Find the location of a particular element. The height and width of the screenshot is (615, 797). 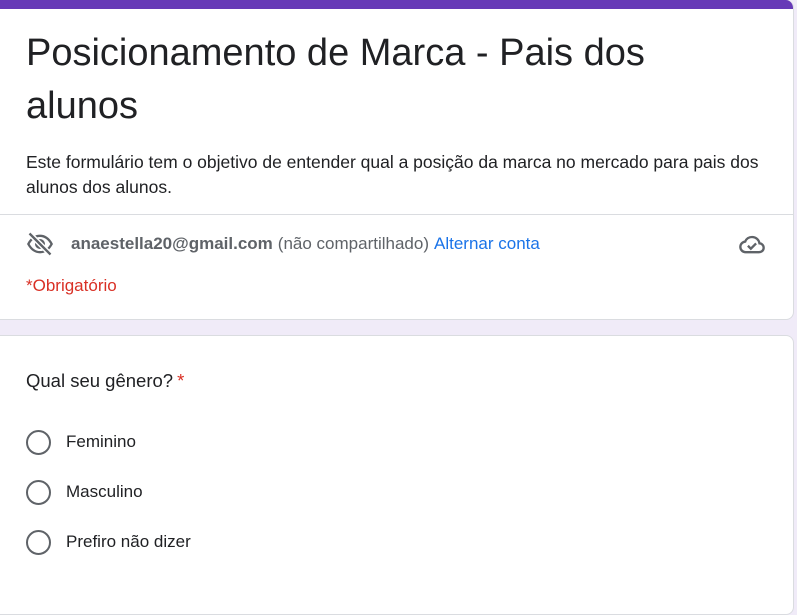

question-title: Qual seu gênero? * is located at coordinates (105, 381).